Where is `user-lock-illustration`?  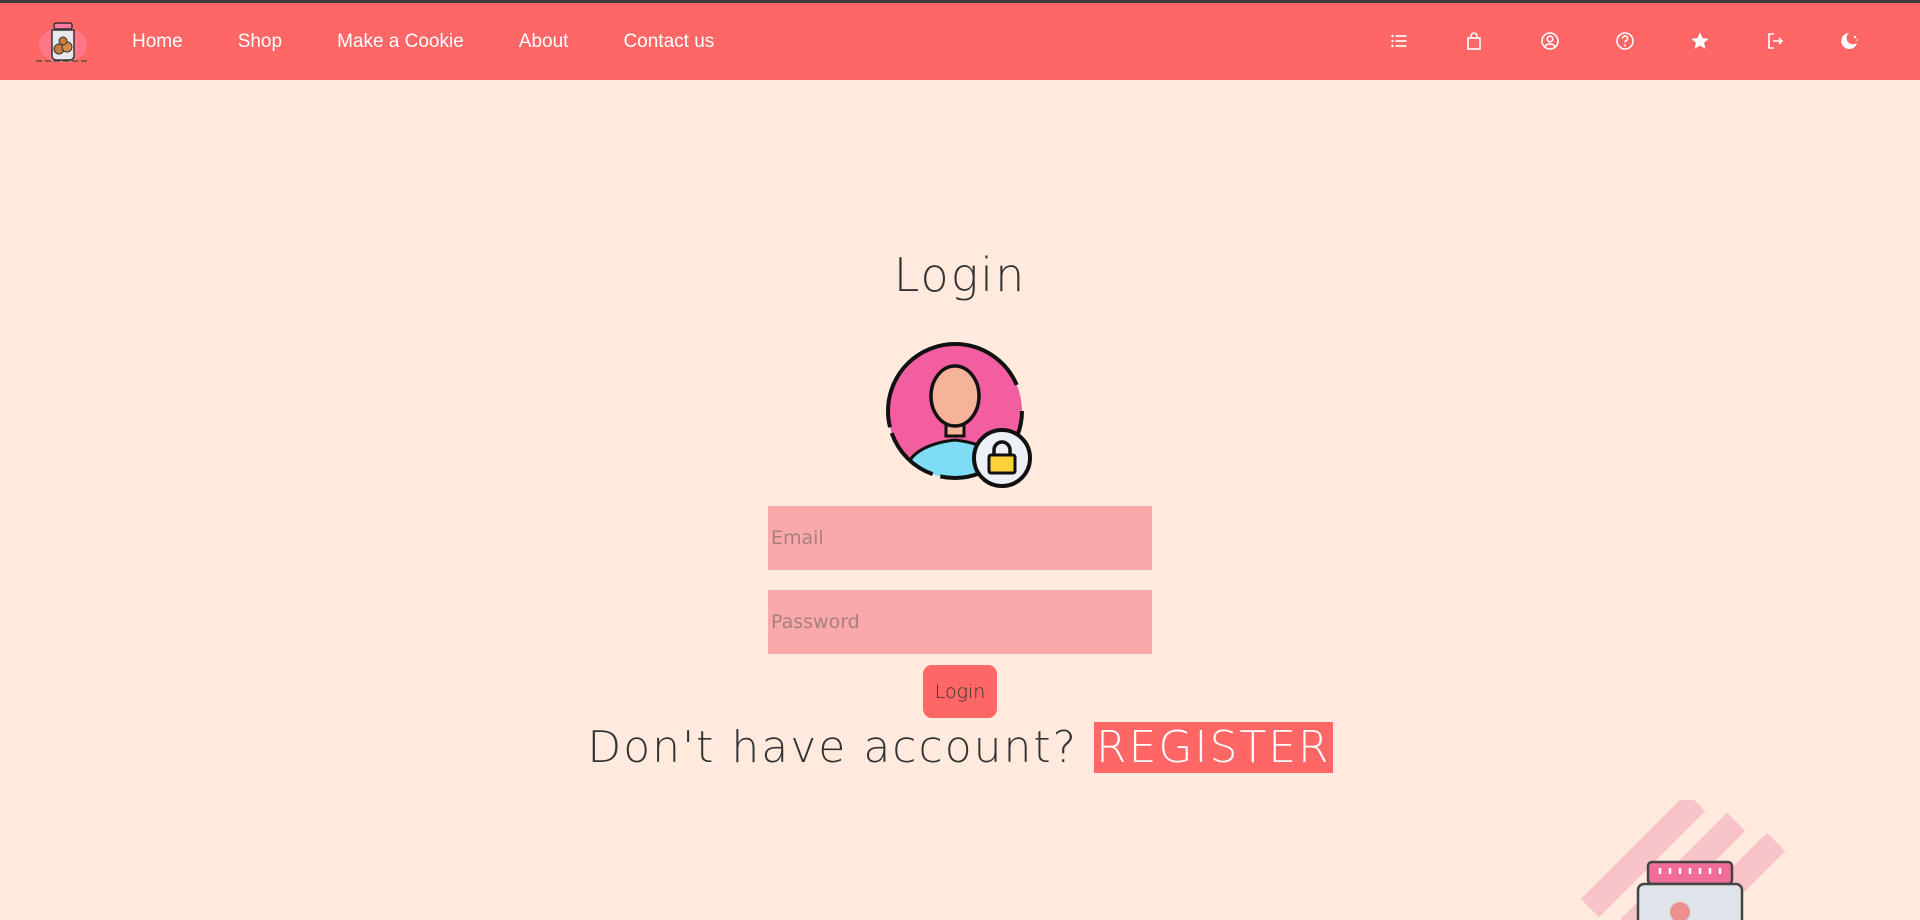
user-lock-illustration is located at coordinates (960, 416).